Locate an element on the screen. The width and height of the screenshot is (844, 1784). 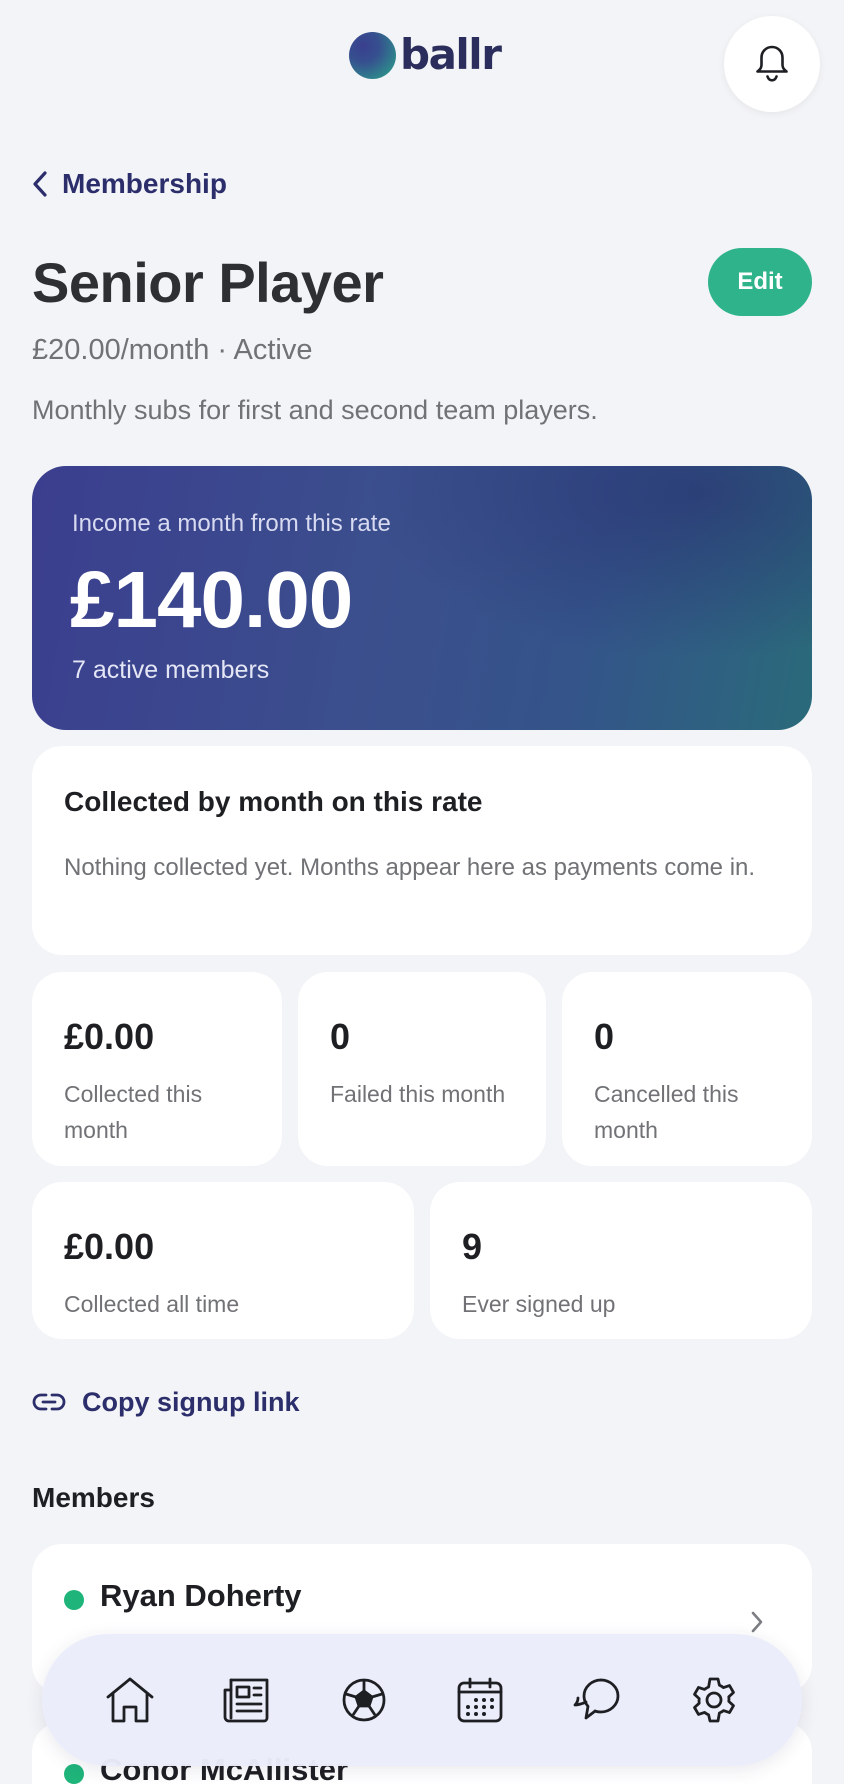
link-icon is located at coordinates (49, 1402).